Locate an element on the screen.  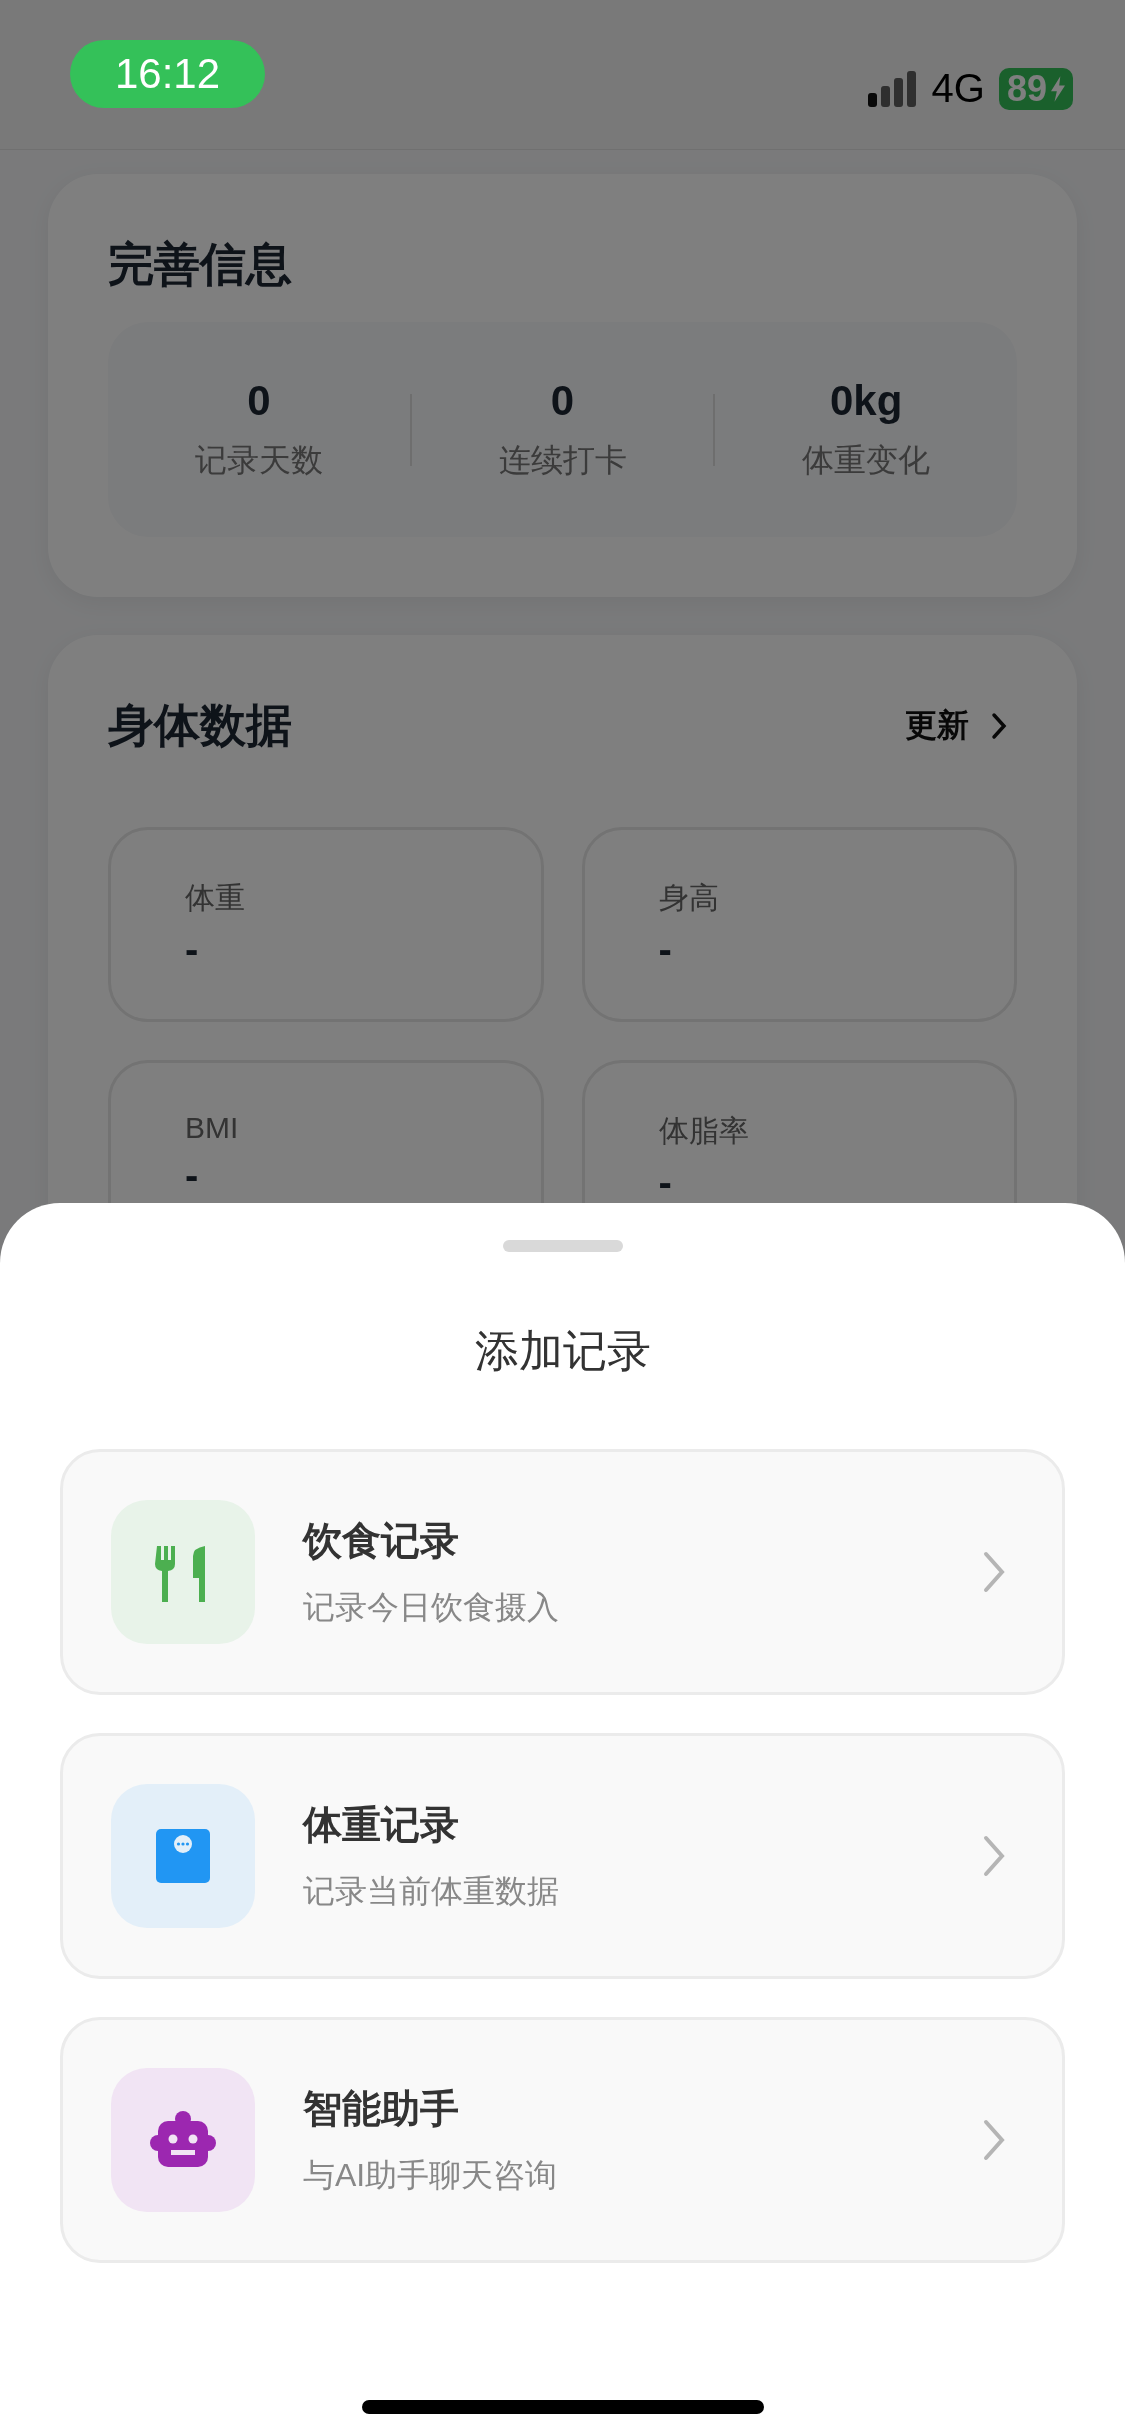
metric-label: BMI is located at coordinates (212, 1128).